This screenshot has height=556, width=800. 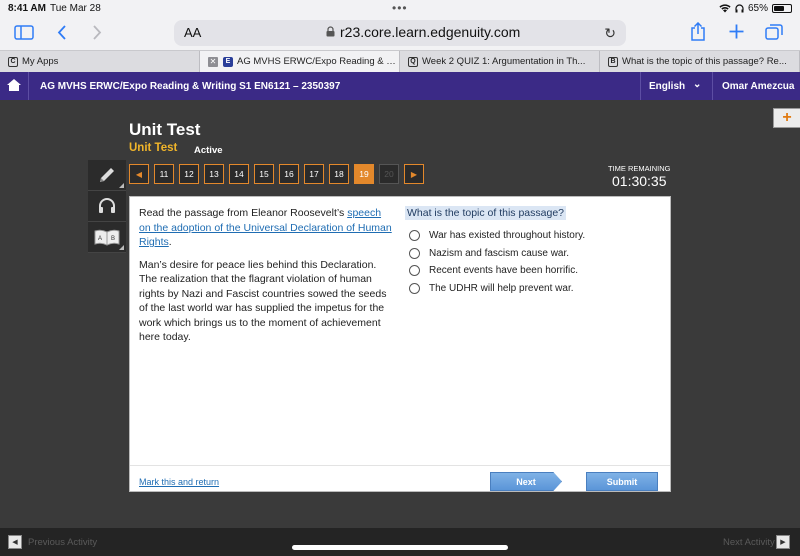 What do you see at coordinates (264, 174) in the screenshot?
I see `question-number-button: 15` at bounding box center [264, 174].